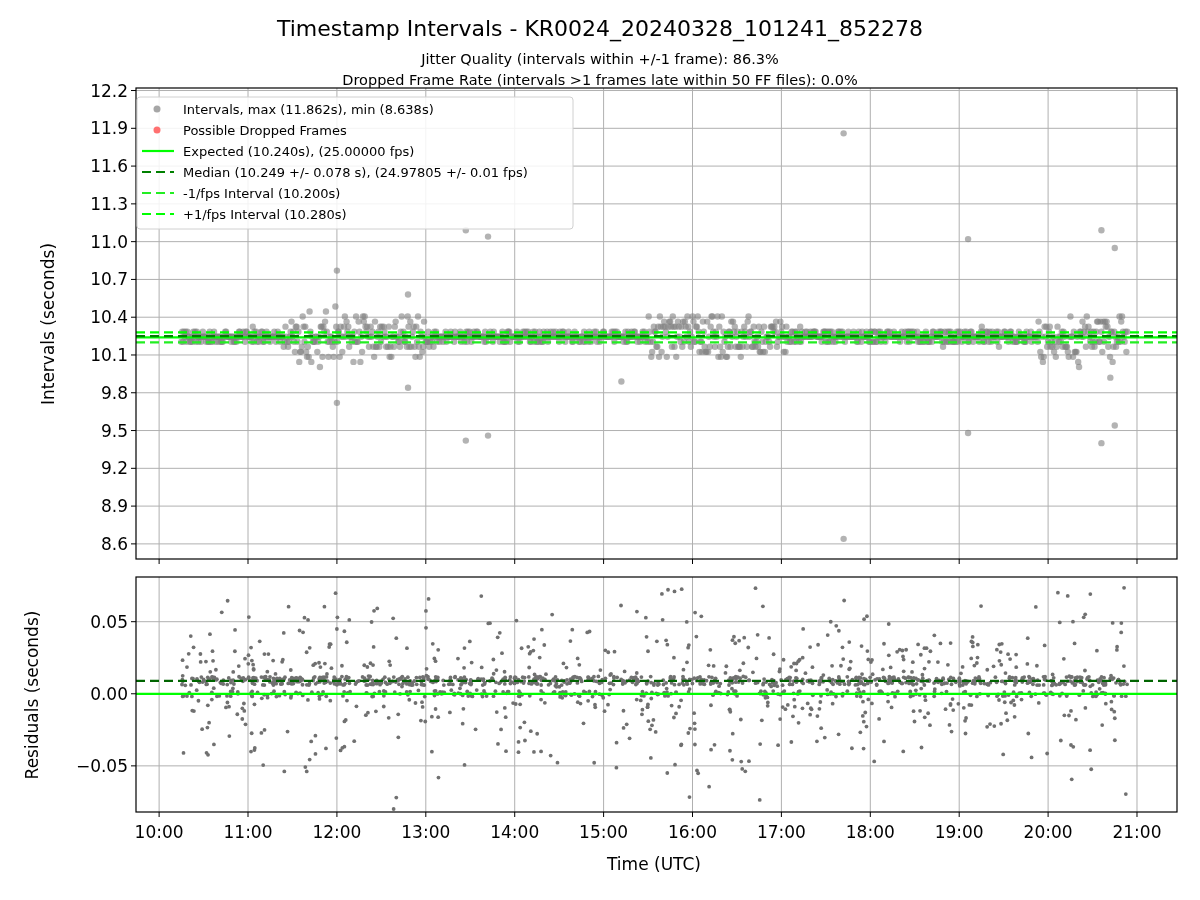 This screenshot has height=900, width=1200. What do you see at coordinates (32, 695) in the screenshot?
I see `axis-label: Residuals (seconds)` at bounding box center [32, 695].